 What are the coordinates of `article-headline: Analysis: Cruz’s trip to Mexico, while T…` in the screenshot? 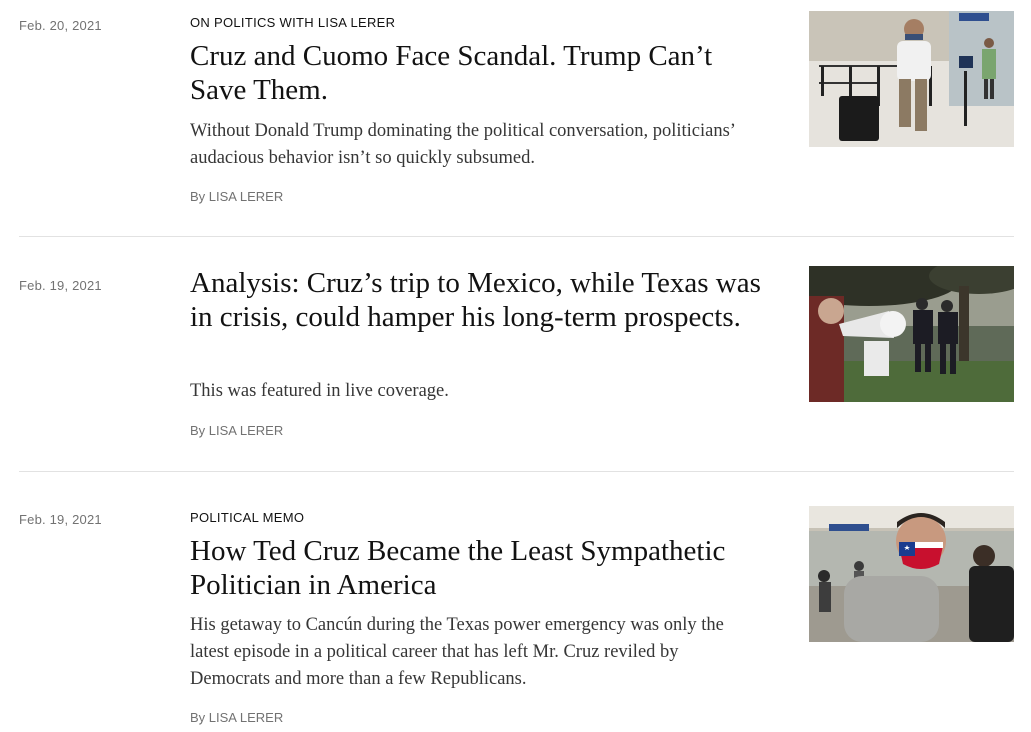 It's located at (480, 300).